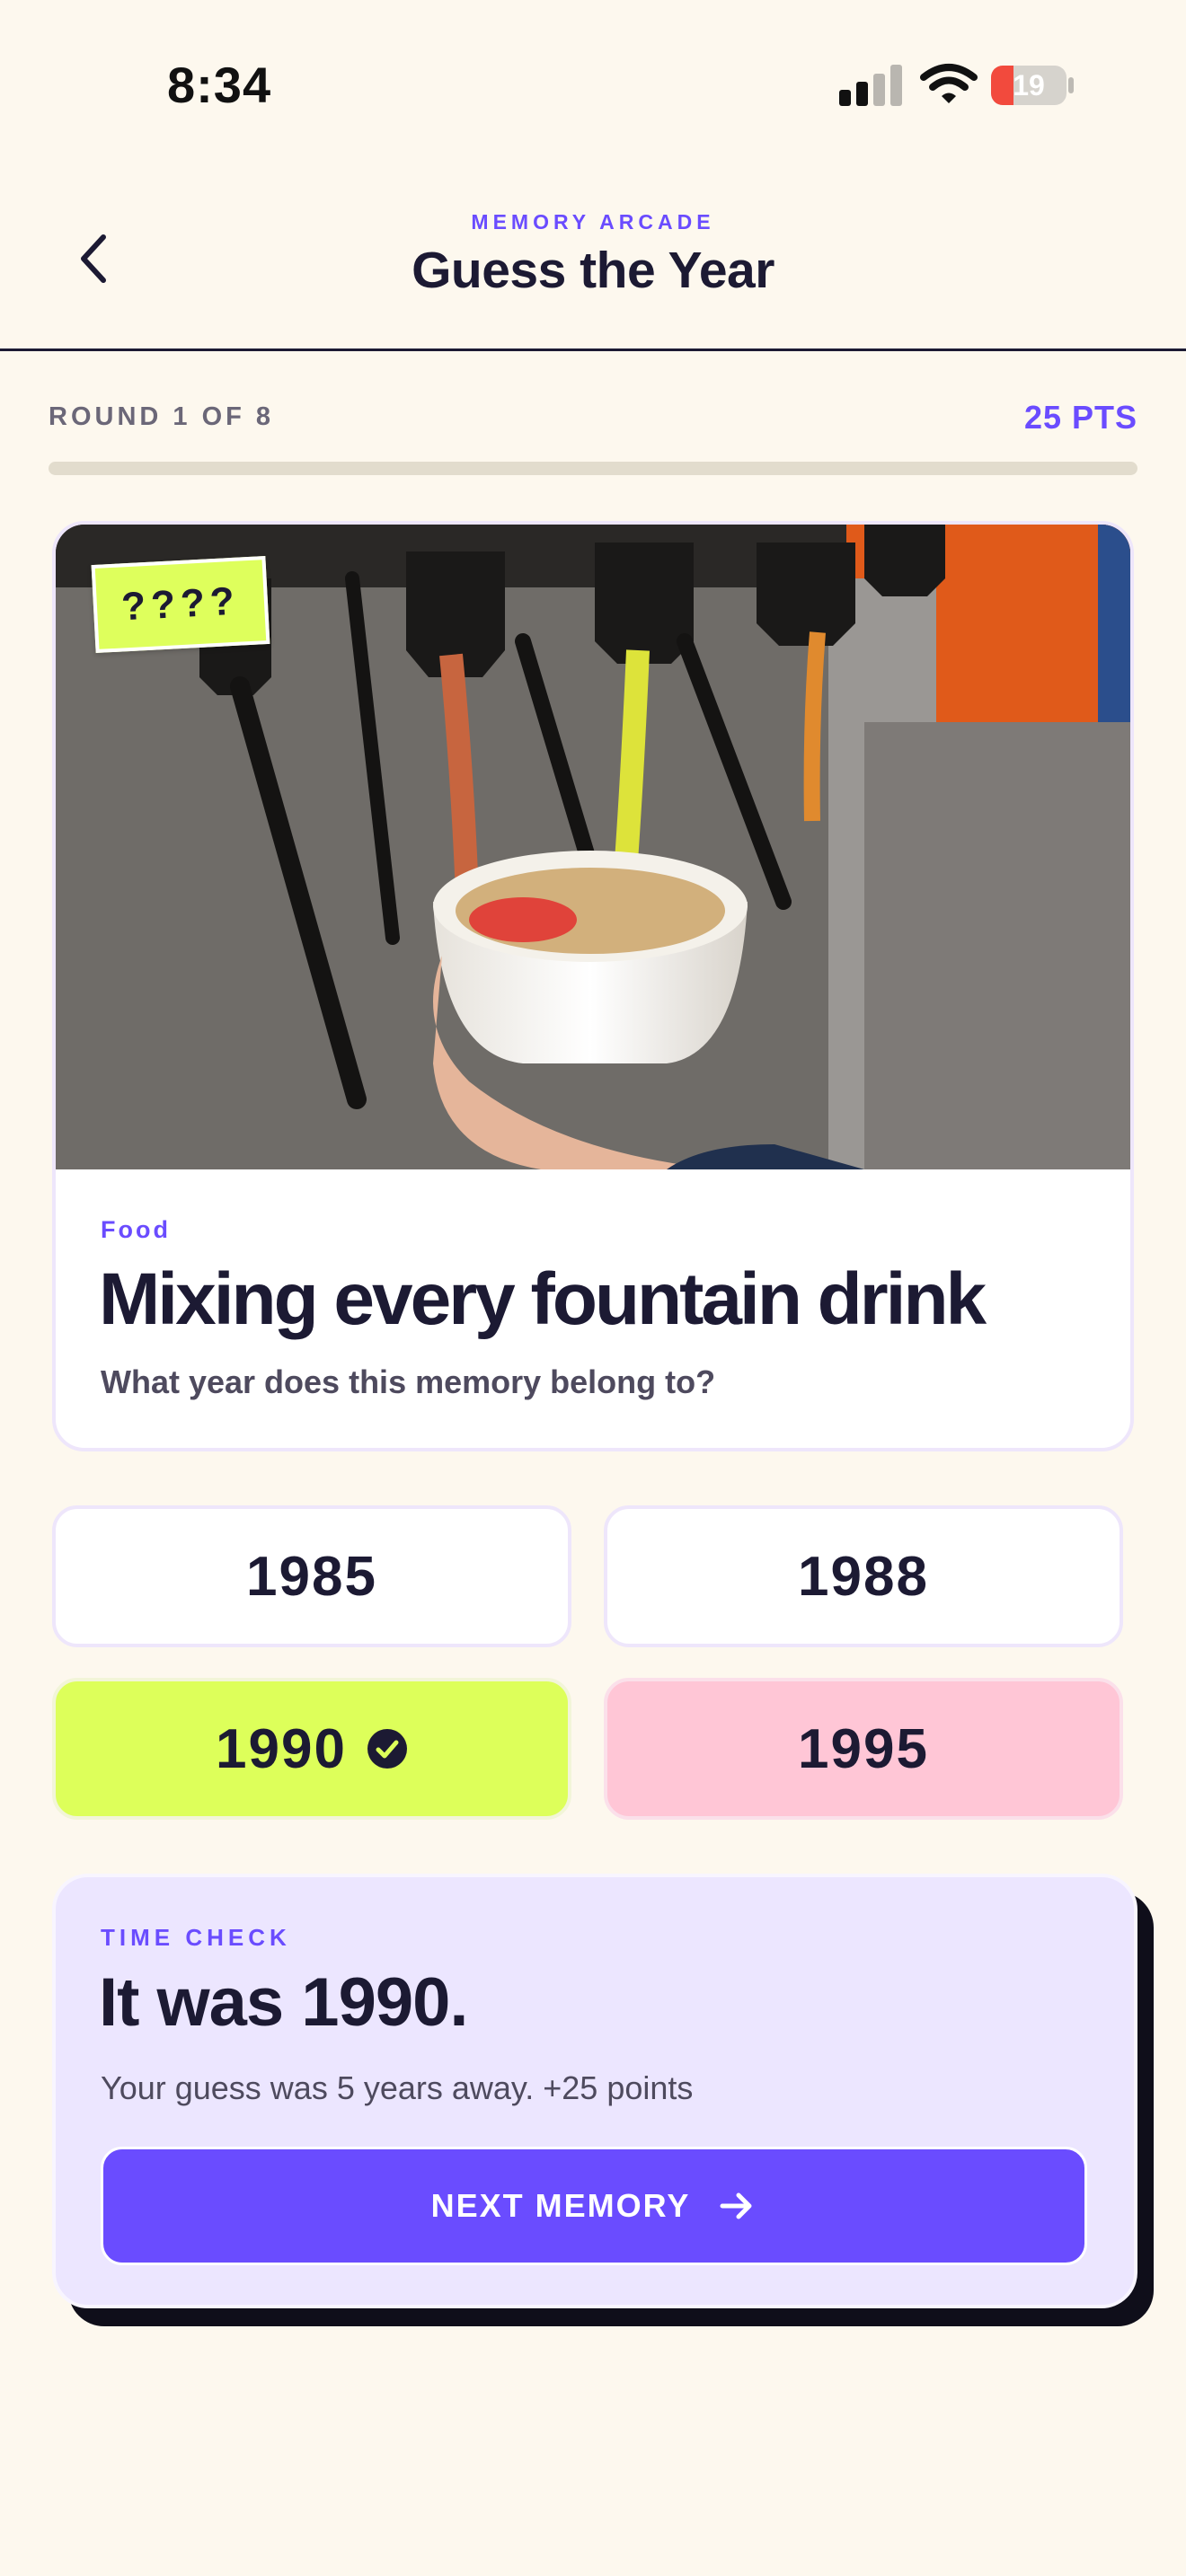 This screenshot has width=1186, height=2576. I want to click on option-1988: 1988, so click(863, 1576).